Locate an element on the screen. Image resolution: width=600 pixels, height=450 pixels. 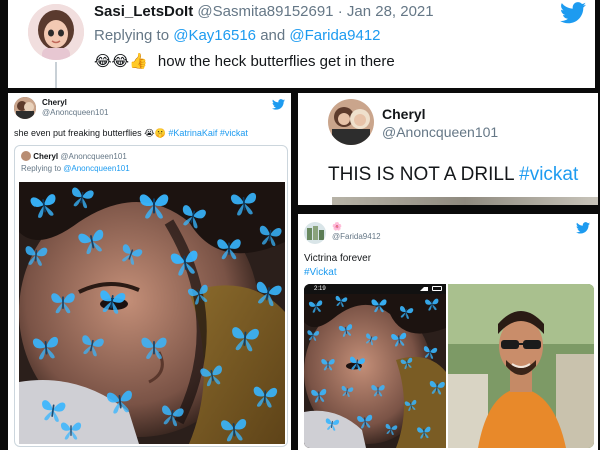
name-emoji: 🌸 is located at coordinates (337, 226).